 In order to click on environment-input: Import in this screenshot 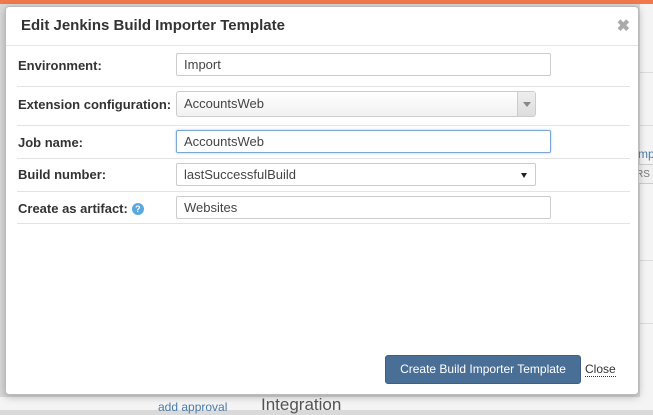, I will do `click(363, 64)`.